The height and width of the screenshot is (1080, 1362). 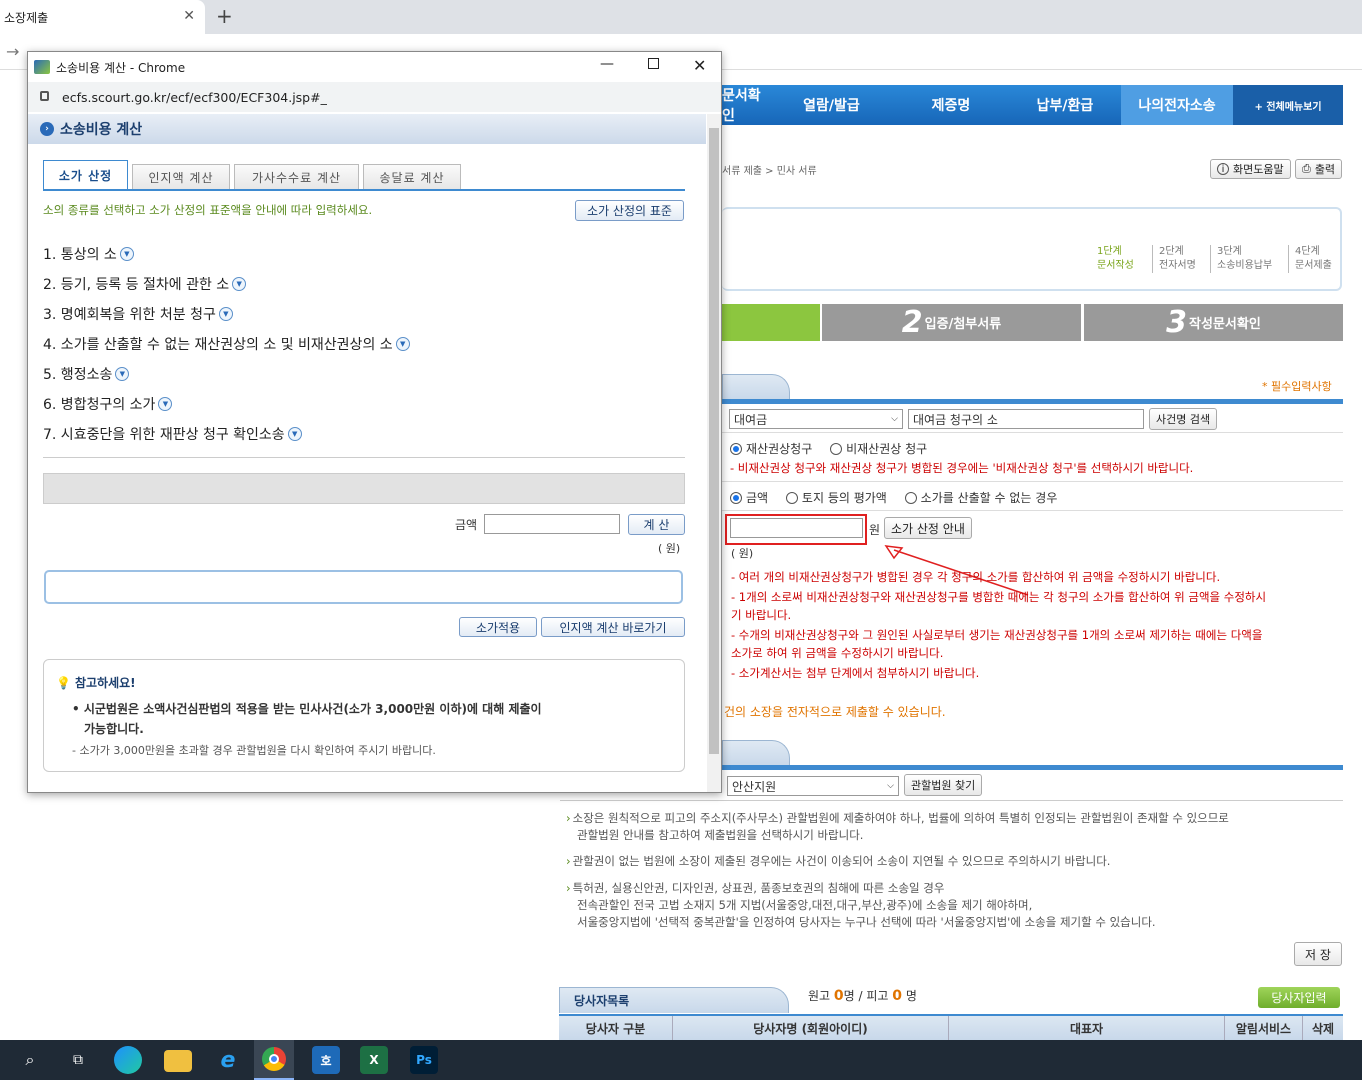 What do you see at coordinates (835, 712) in the screenshot?
I see `orange-note: 건의 소장을 전자적으로 제출할 수 있습니다.` at bounding box center [835, 712].